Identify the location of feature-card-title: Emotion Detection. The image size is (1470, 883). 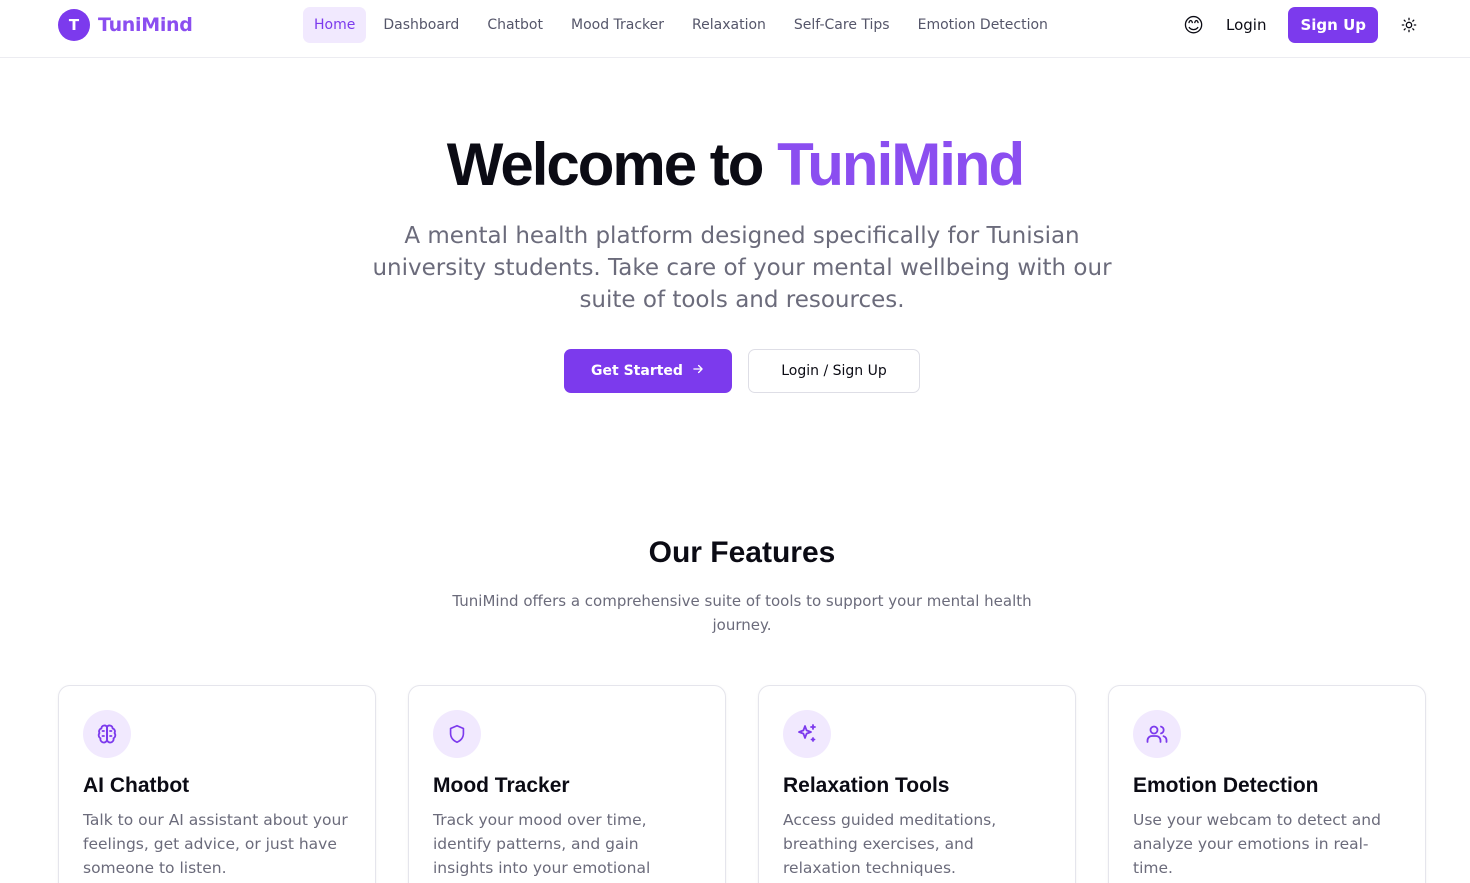
(1226, 785).